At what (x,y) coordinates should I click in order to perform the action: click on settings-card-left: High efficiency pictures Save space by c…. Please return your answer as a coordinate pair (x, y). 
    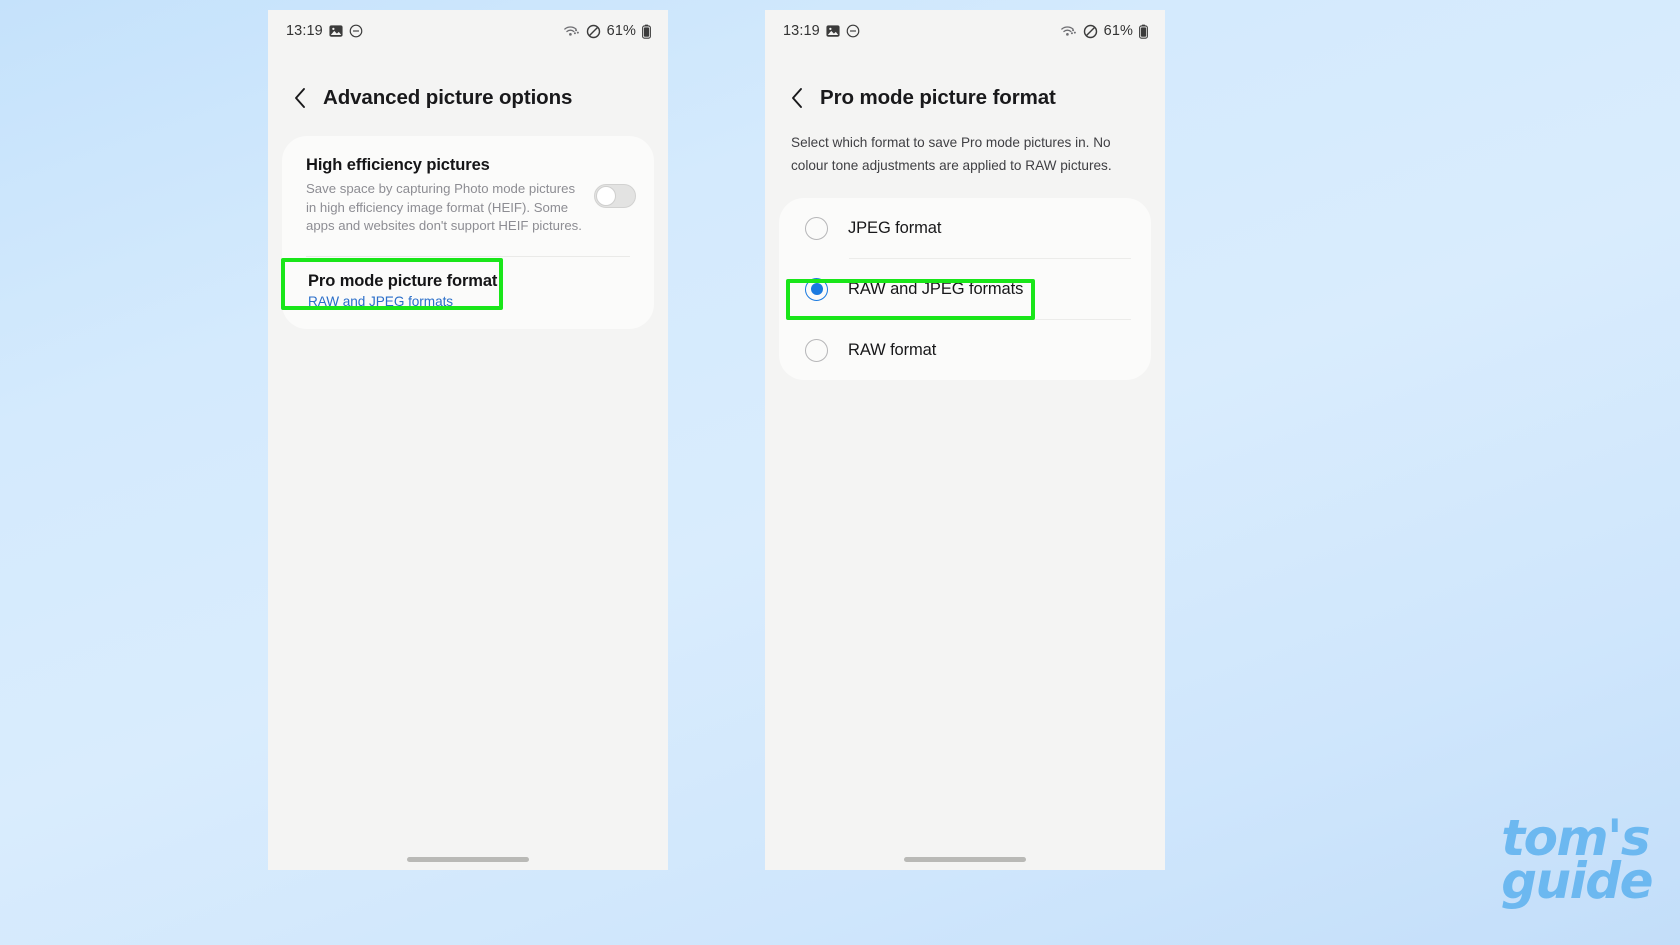
    Looking at the image, I should click on (468, 232).